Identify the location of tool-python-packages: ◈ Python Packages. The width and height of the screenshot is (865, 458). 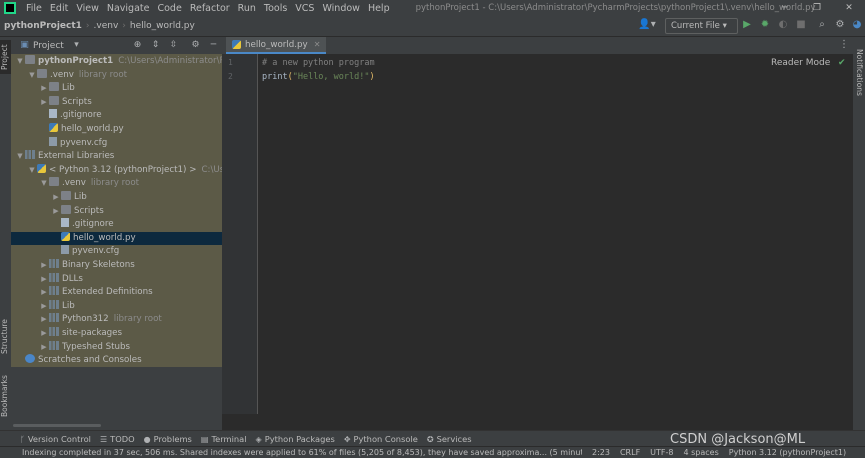
(295, 439).